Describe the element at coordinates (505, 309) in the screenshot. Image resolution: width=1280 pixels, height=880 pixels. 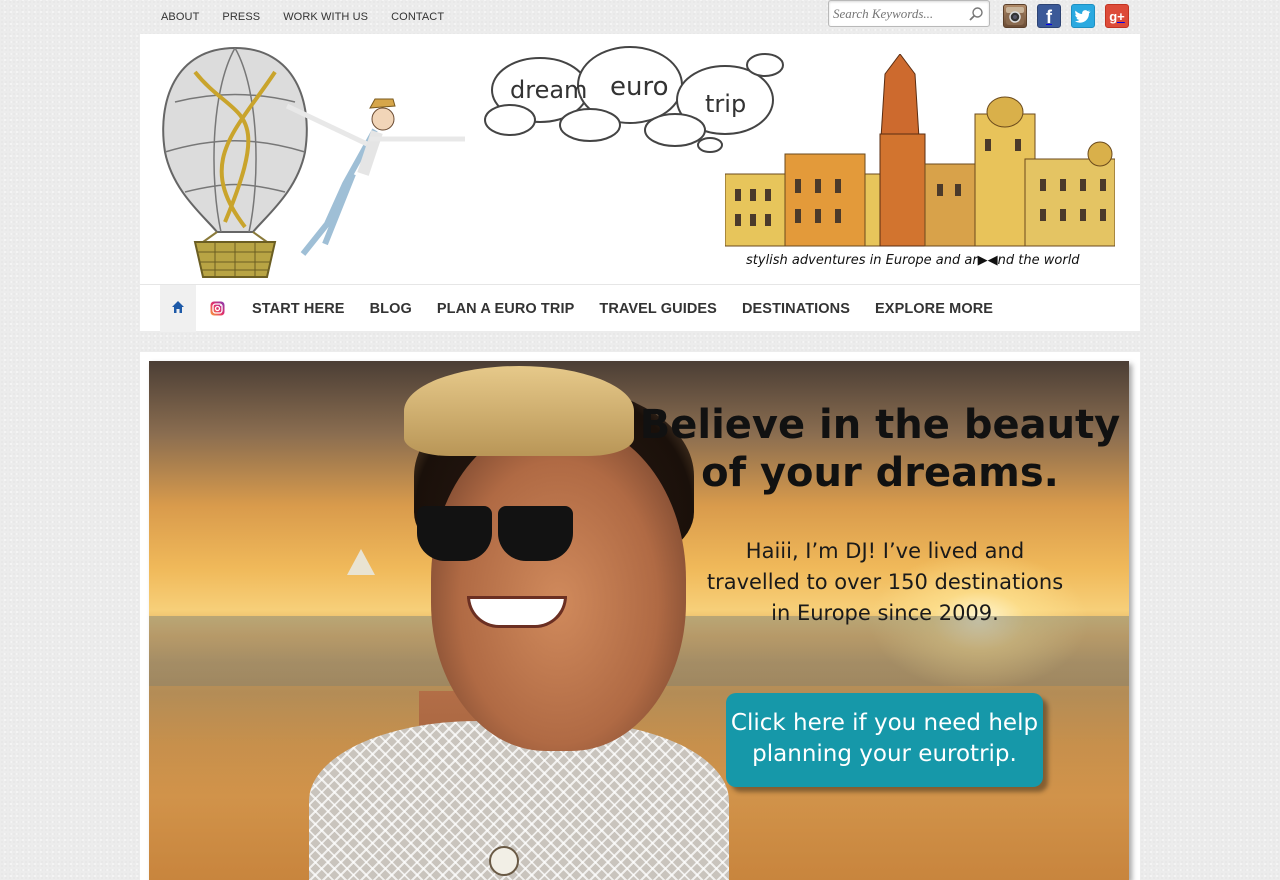
I see `nav-plan-a-euro-trip: PLAN A EURO TRIP` at that location.